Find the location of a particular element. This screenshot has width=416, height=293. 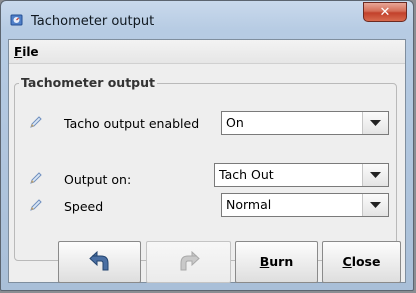

tacho-output-enabled-value: On is located at coordinates (235, 122).